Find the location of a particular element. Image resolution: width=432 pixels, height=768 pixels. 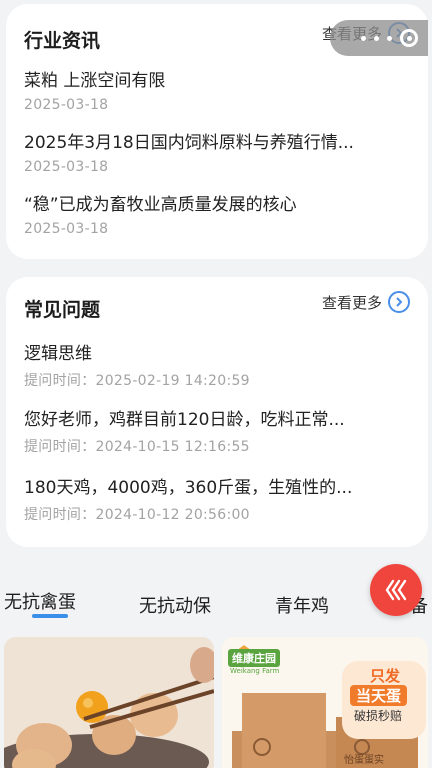

faq-item-time: 2025-02-19 14:20:59 is located at coordinates (172, 381).